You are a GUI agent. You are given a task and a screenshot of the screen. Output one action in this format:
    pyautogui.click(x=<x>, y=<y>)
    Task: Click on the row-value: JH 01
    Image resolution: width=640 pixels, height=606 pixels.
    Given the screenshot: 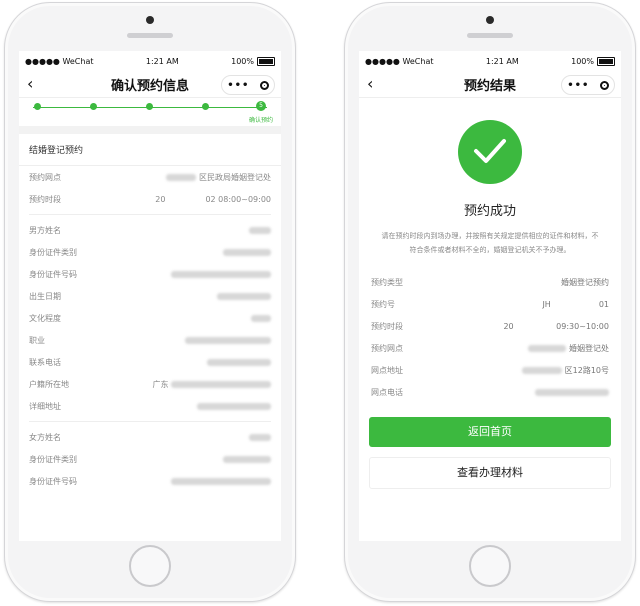 What is the action you would take?
    pyautogui.click(x=575, y=304)
    